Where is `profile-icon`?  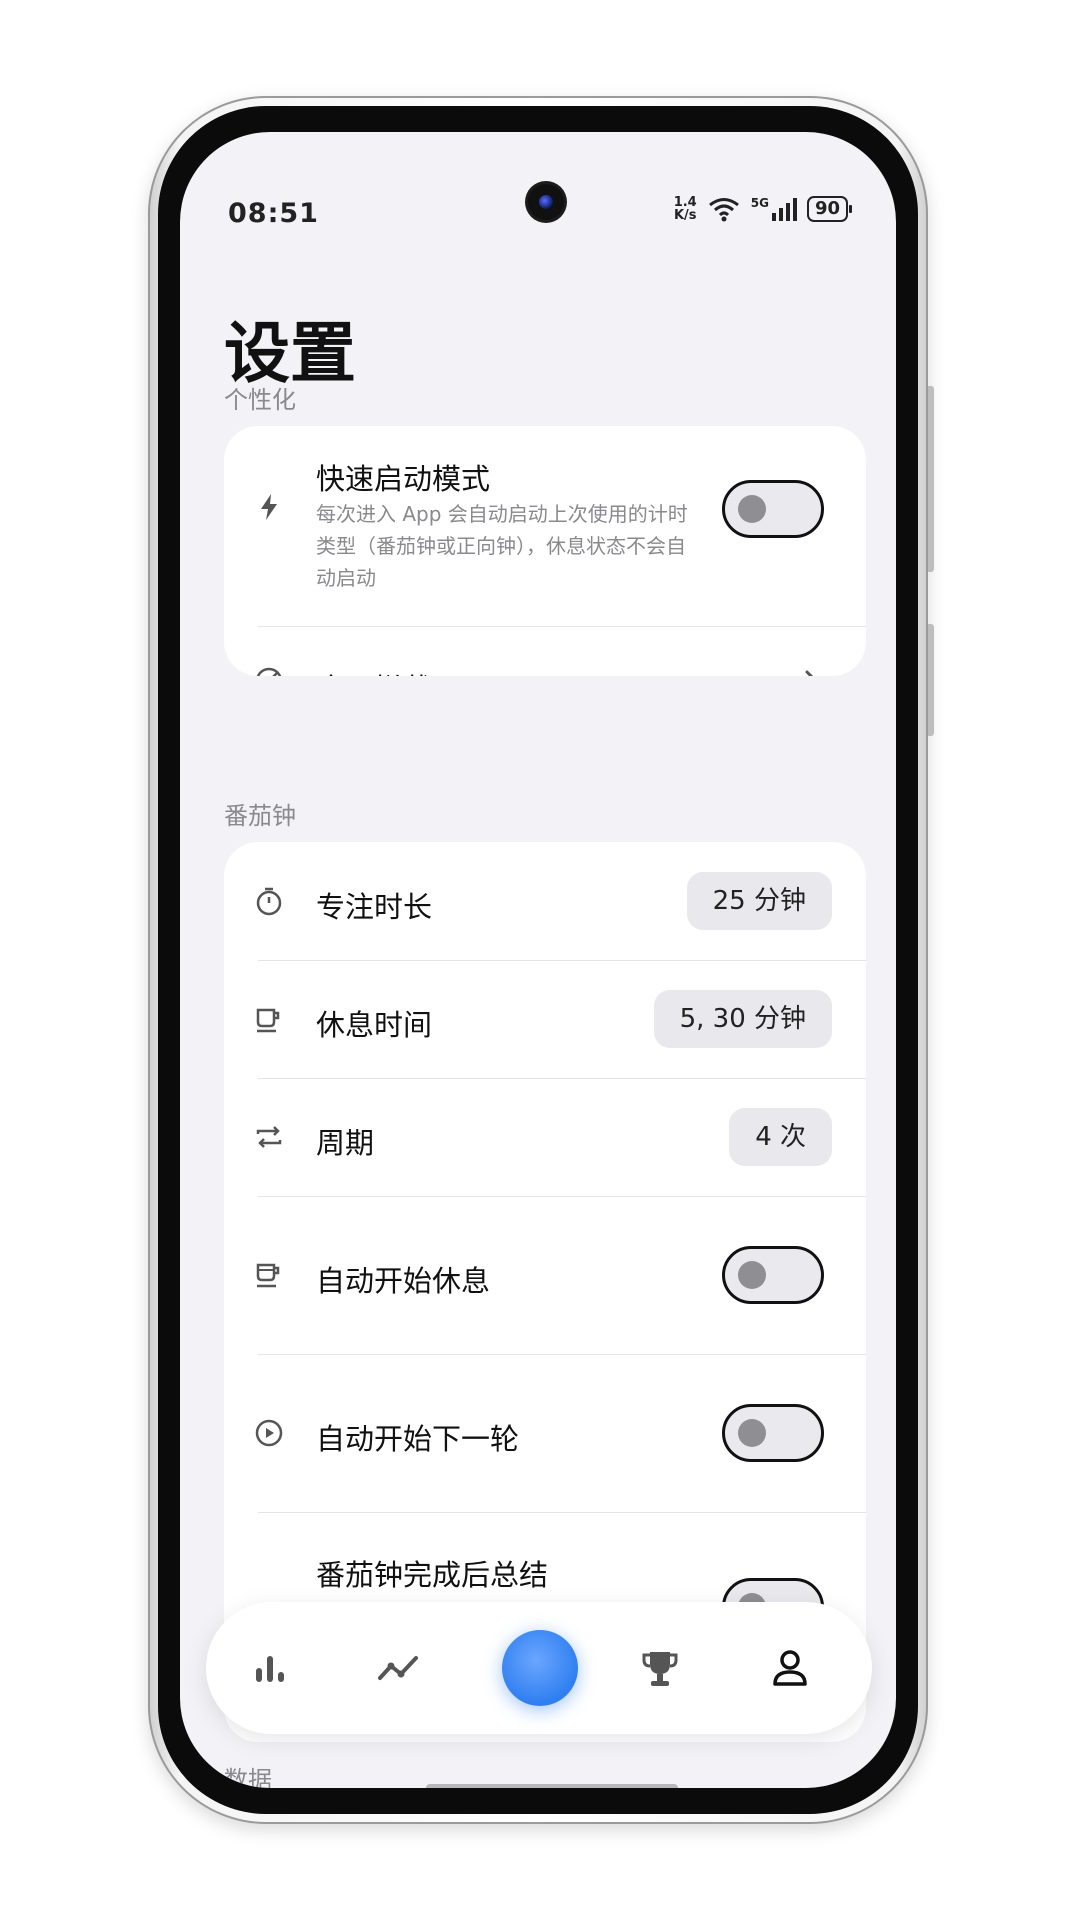
profile-icon is located at coordinates (790, 1668).